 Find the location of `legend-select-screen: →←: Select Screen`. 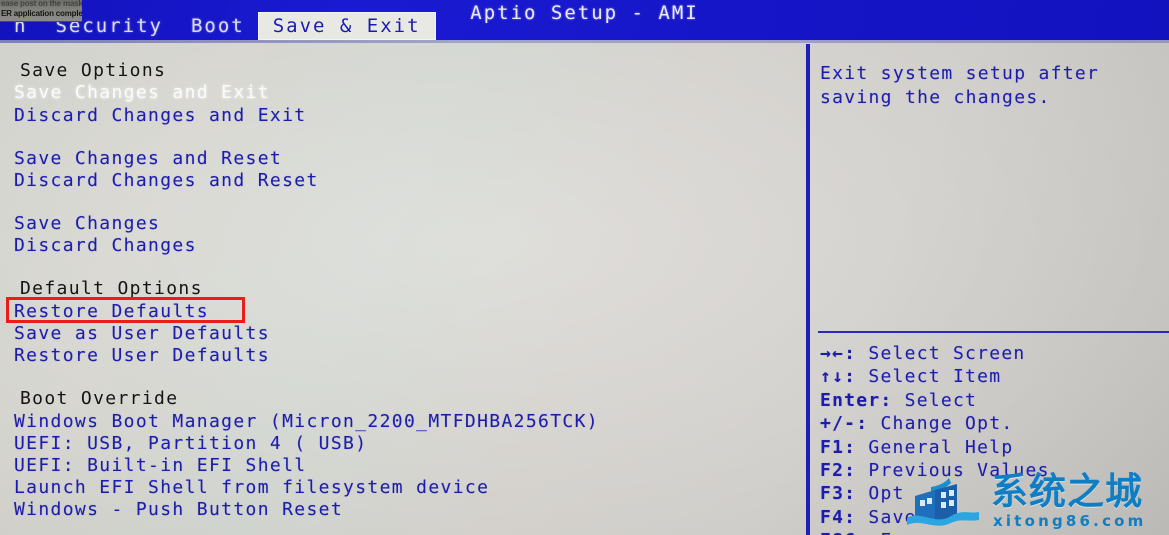

legend-select-screen: →←: Select Screen is located at coordinates (994, 353).